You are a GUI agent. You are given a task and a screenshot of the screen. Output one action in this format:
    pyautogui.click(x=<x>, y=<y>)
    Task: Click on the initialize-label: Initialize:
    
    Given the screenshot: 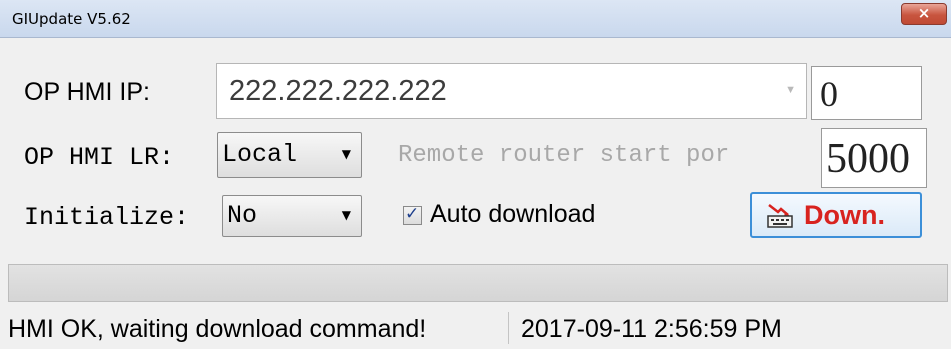 What is the action you would take?
    pyautogui.click(x=107, y=217)
    